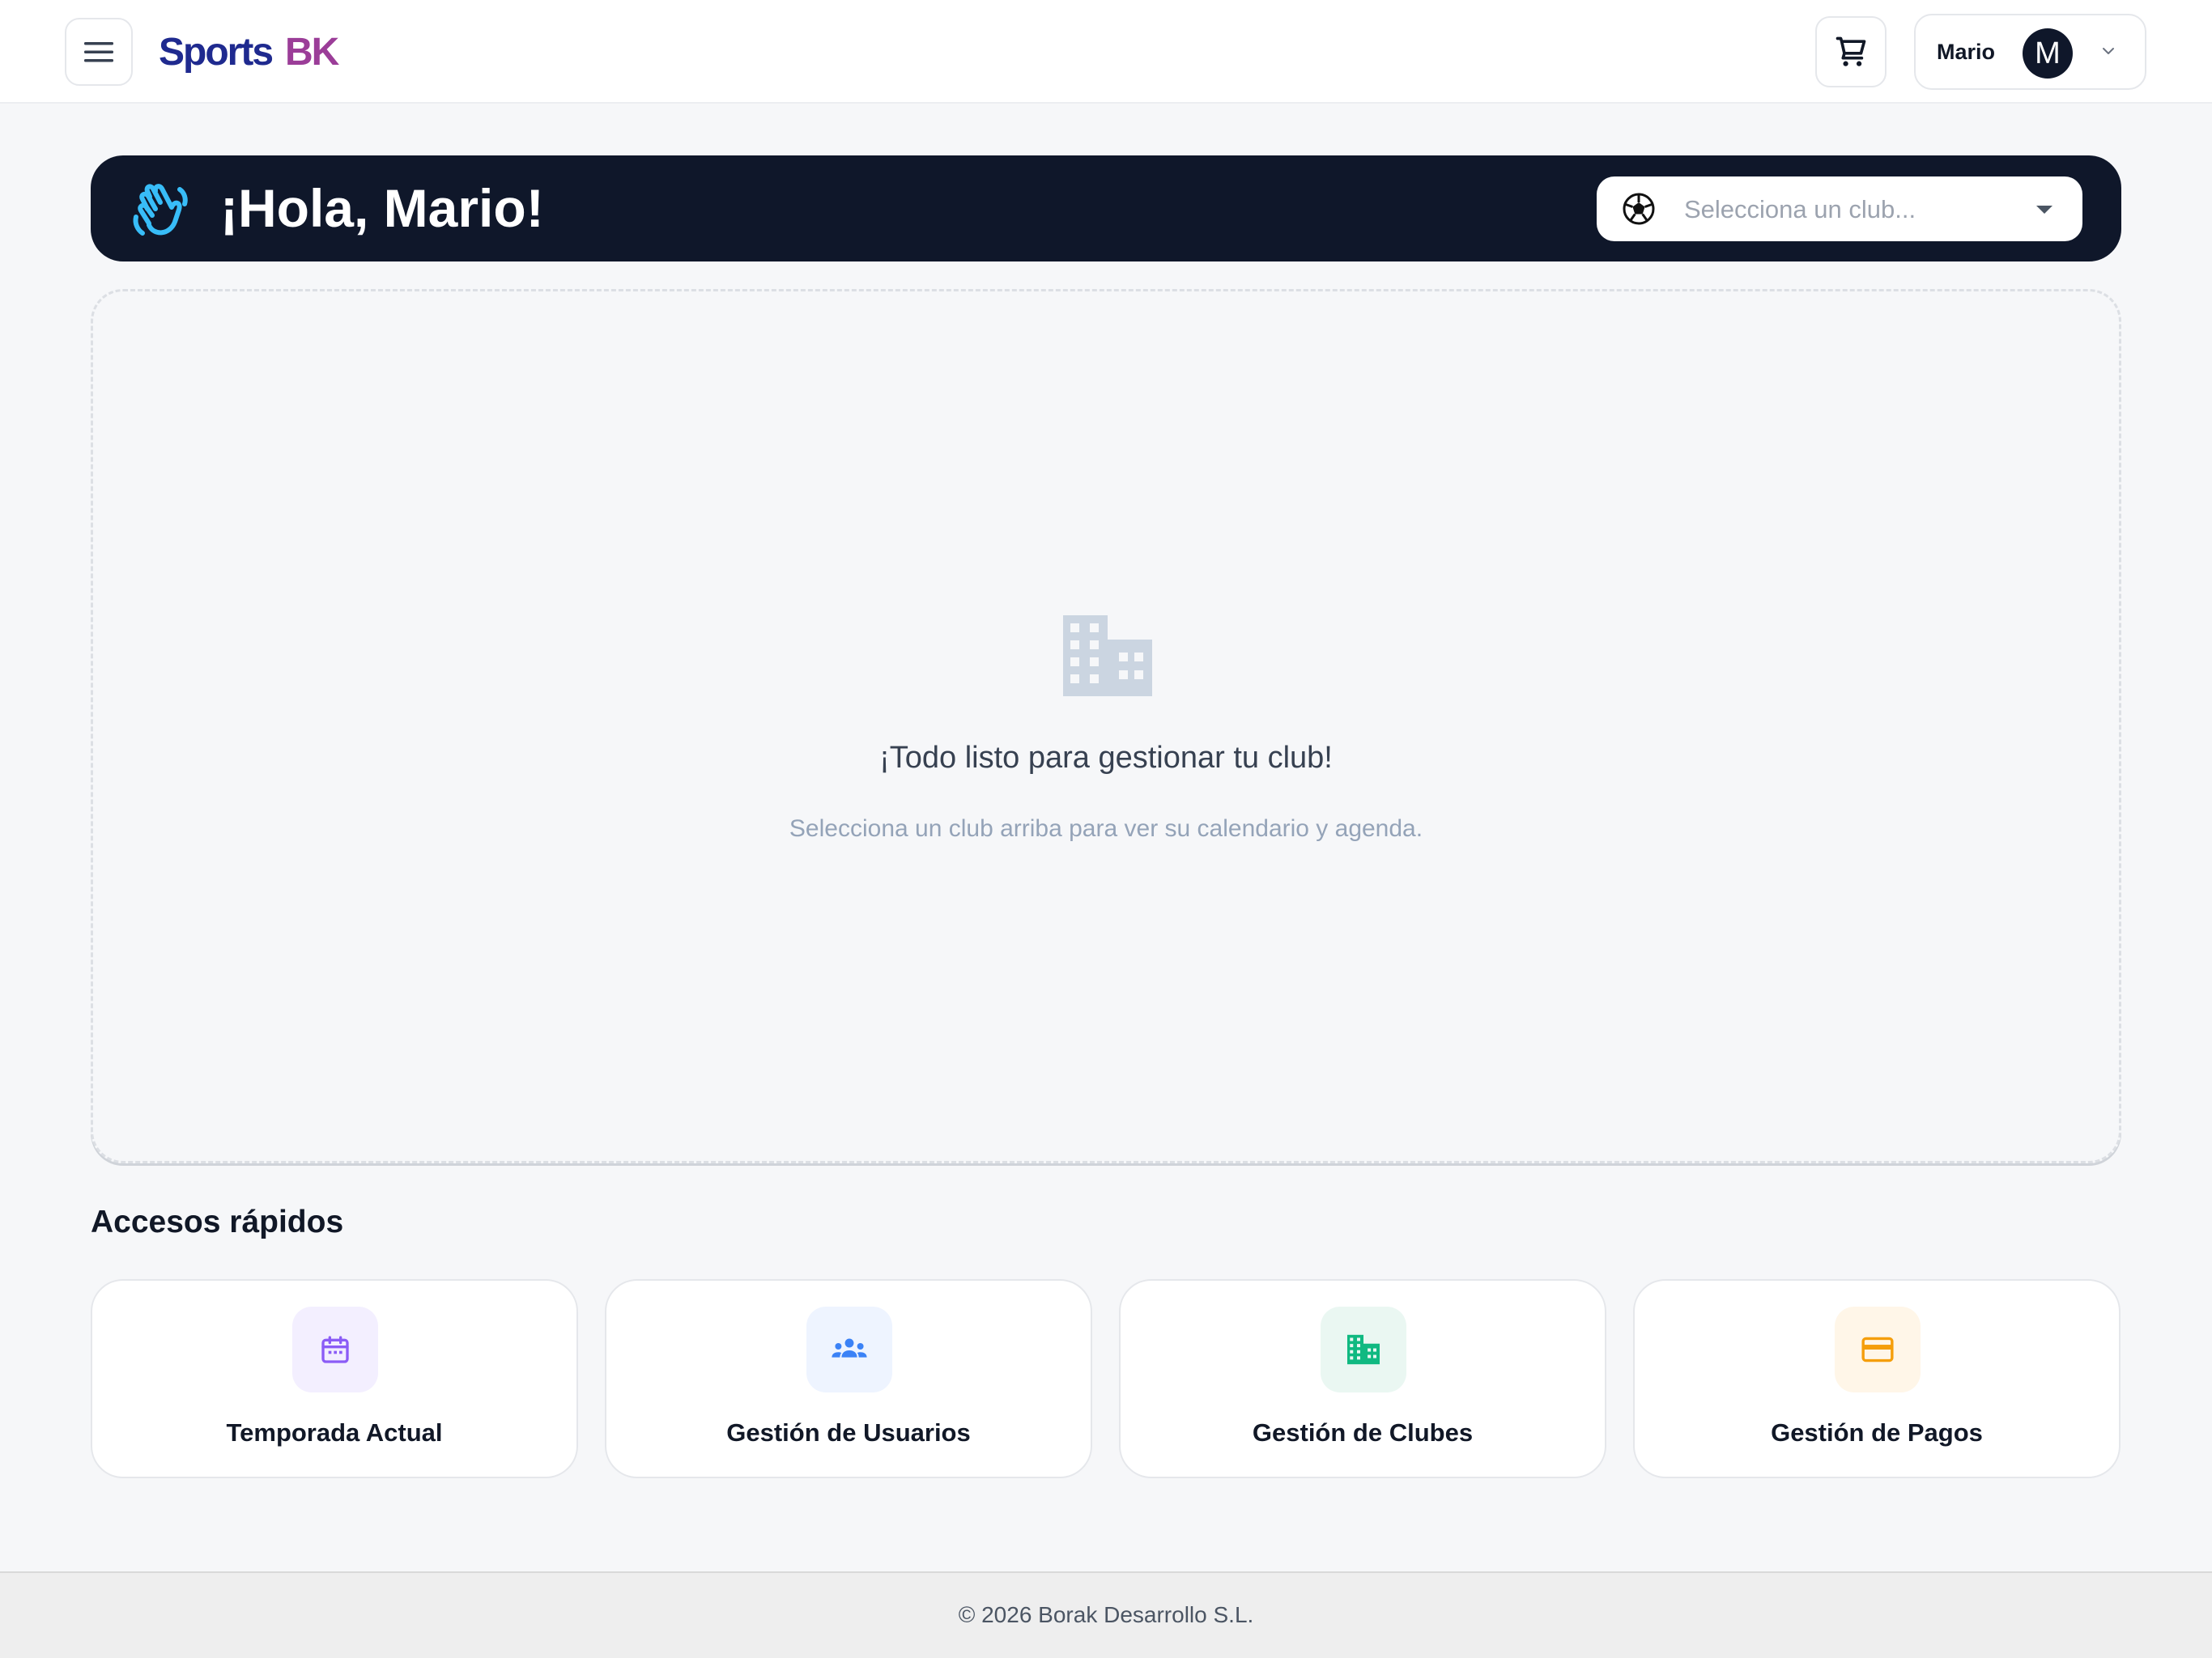  Describe the element at coordinates (217, 52) in the screenshot. I see `brand-name-sports: Sports` at that location.